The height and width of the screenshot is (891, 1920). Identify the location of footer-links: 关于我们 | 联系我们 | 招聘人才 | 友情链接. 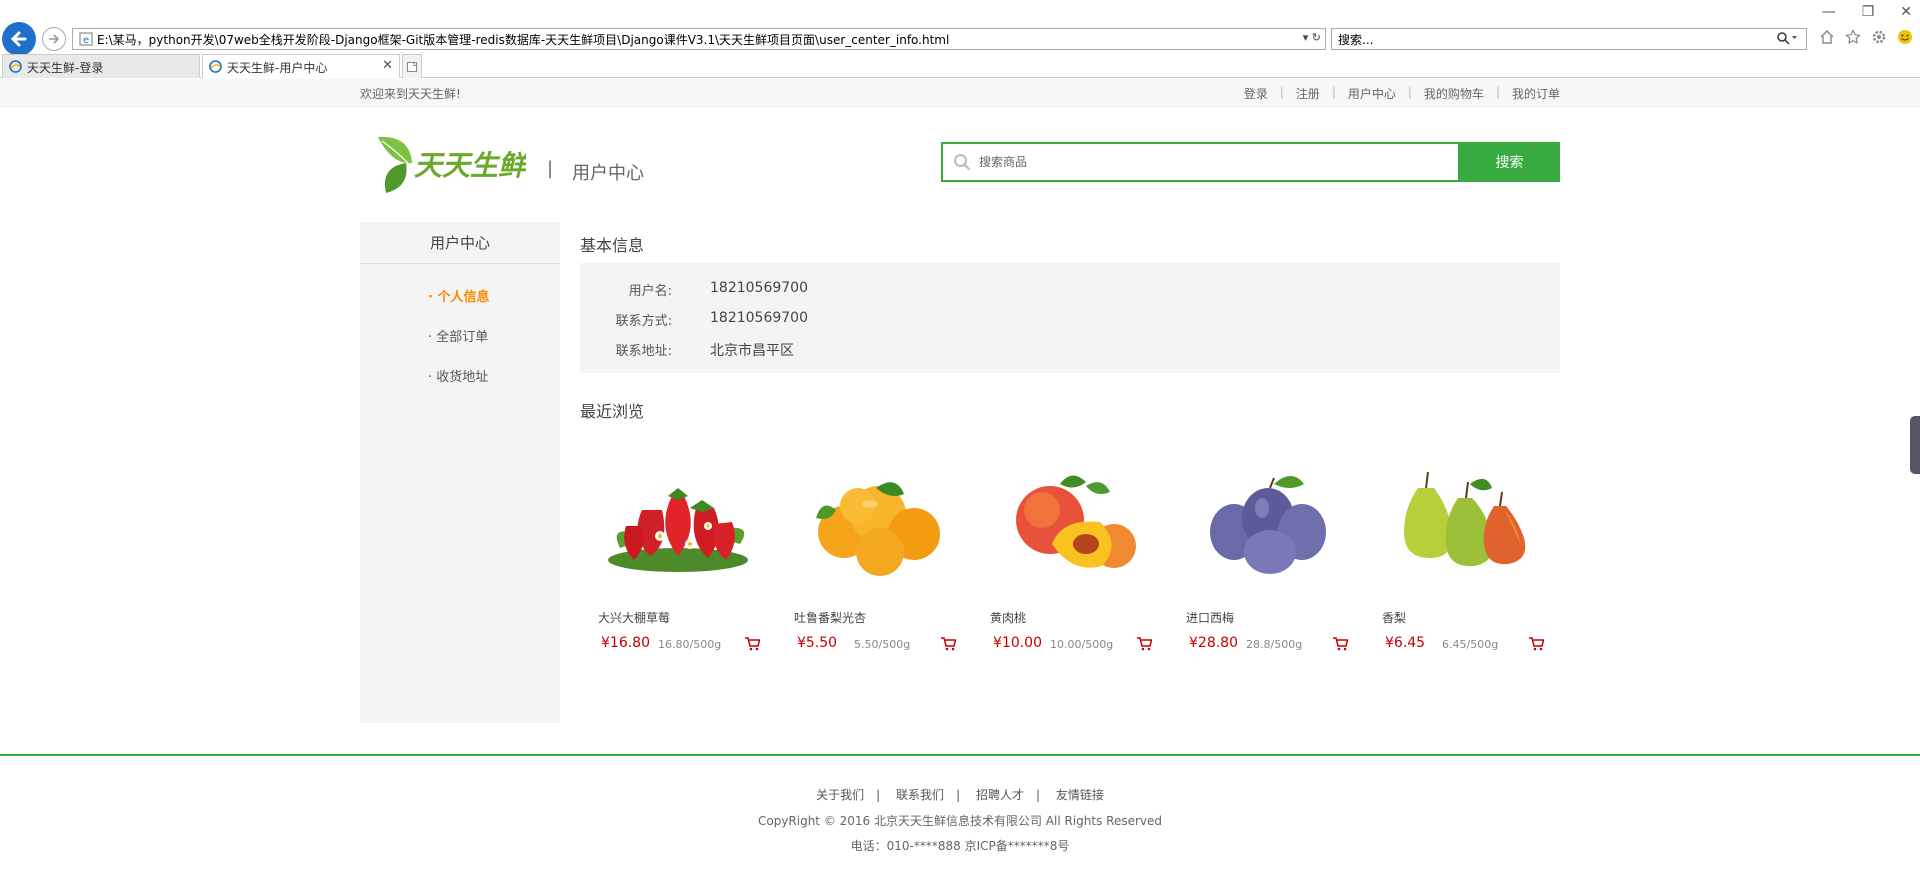
(960, 795).